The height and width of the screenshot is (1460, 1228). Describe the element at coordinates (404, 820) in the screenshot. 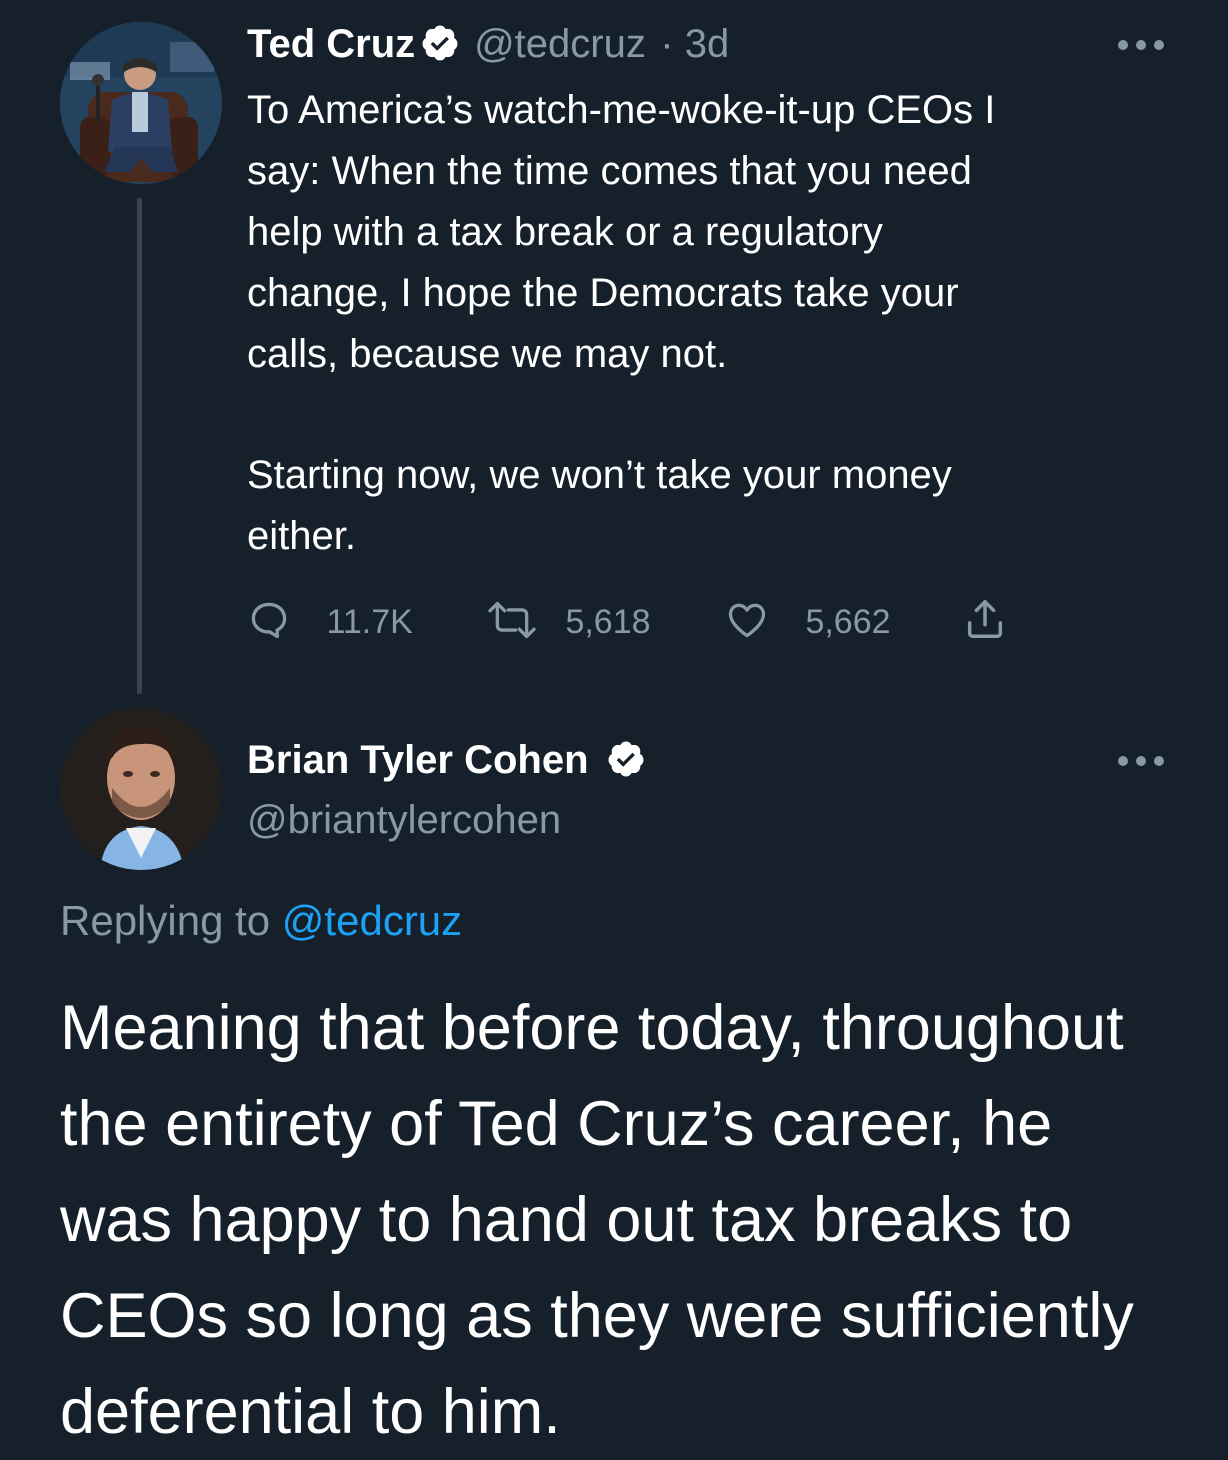

I see `author-handle: @briantylercohen` at that location.